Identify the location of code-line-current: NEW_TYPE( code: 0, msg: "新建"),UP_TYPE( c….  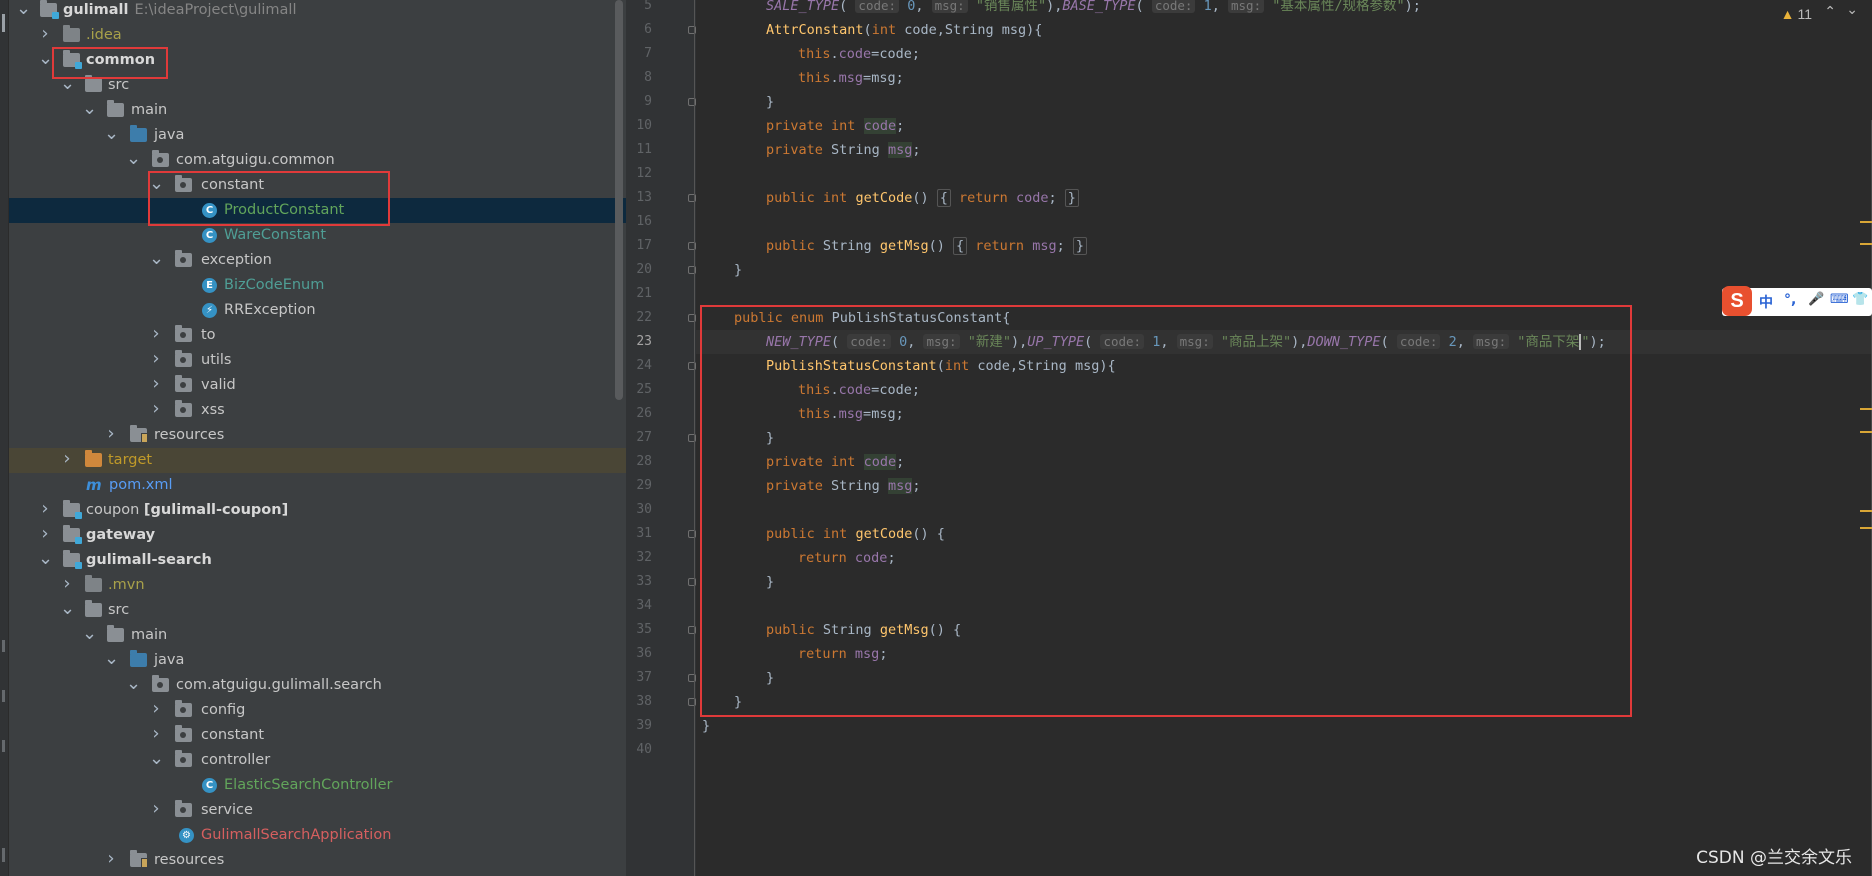
(1284, 342).